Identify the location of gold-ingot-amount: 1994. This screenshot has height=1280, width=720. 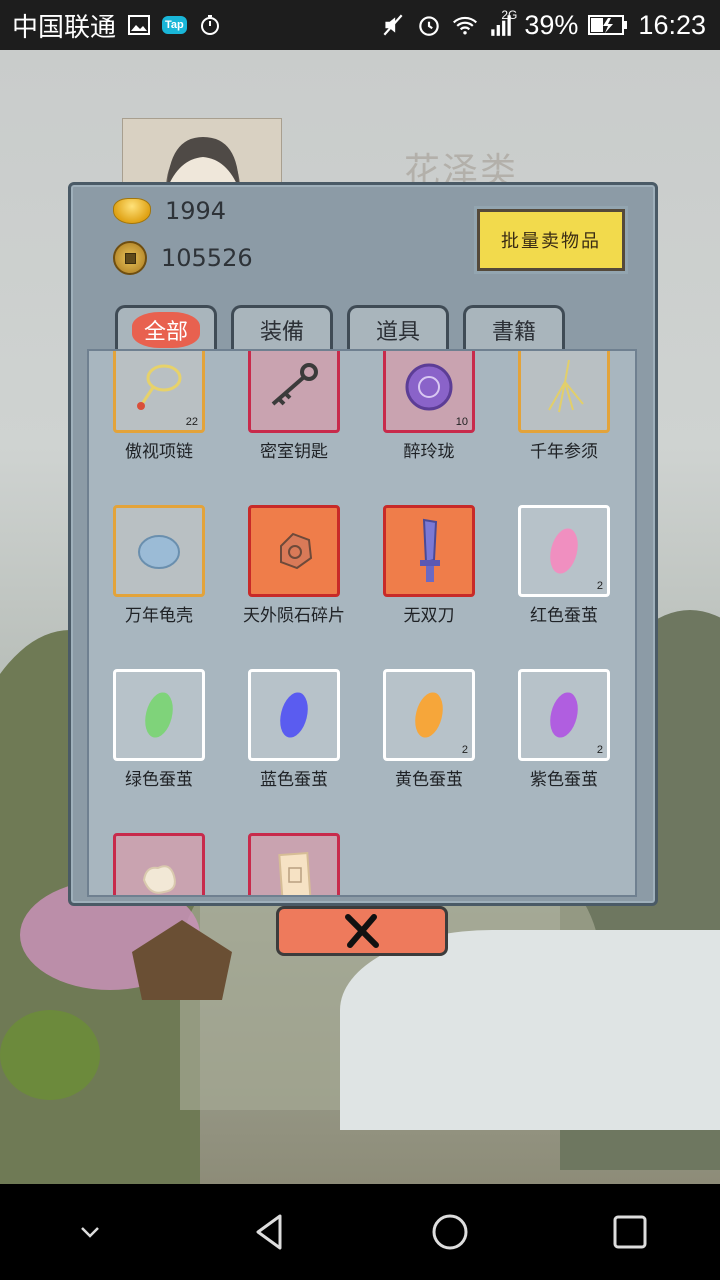
(196, 211).